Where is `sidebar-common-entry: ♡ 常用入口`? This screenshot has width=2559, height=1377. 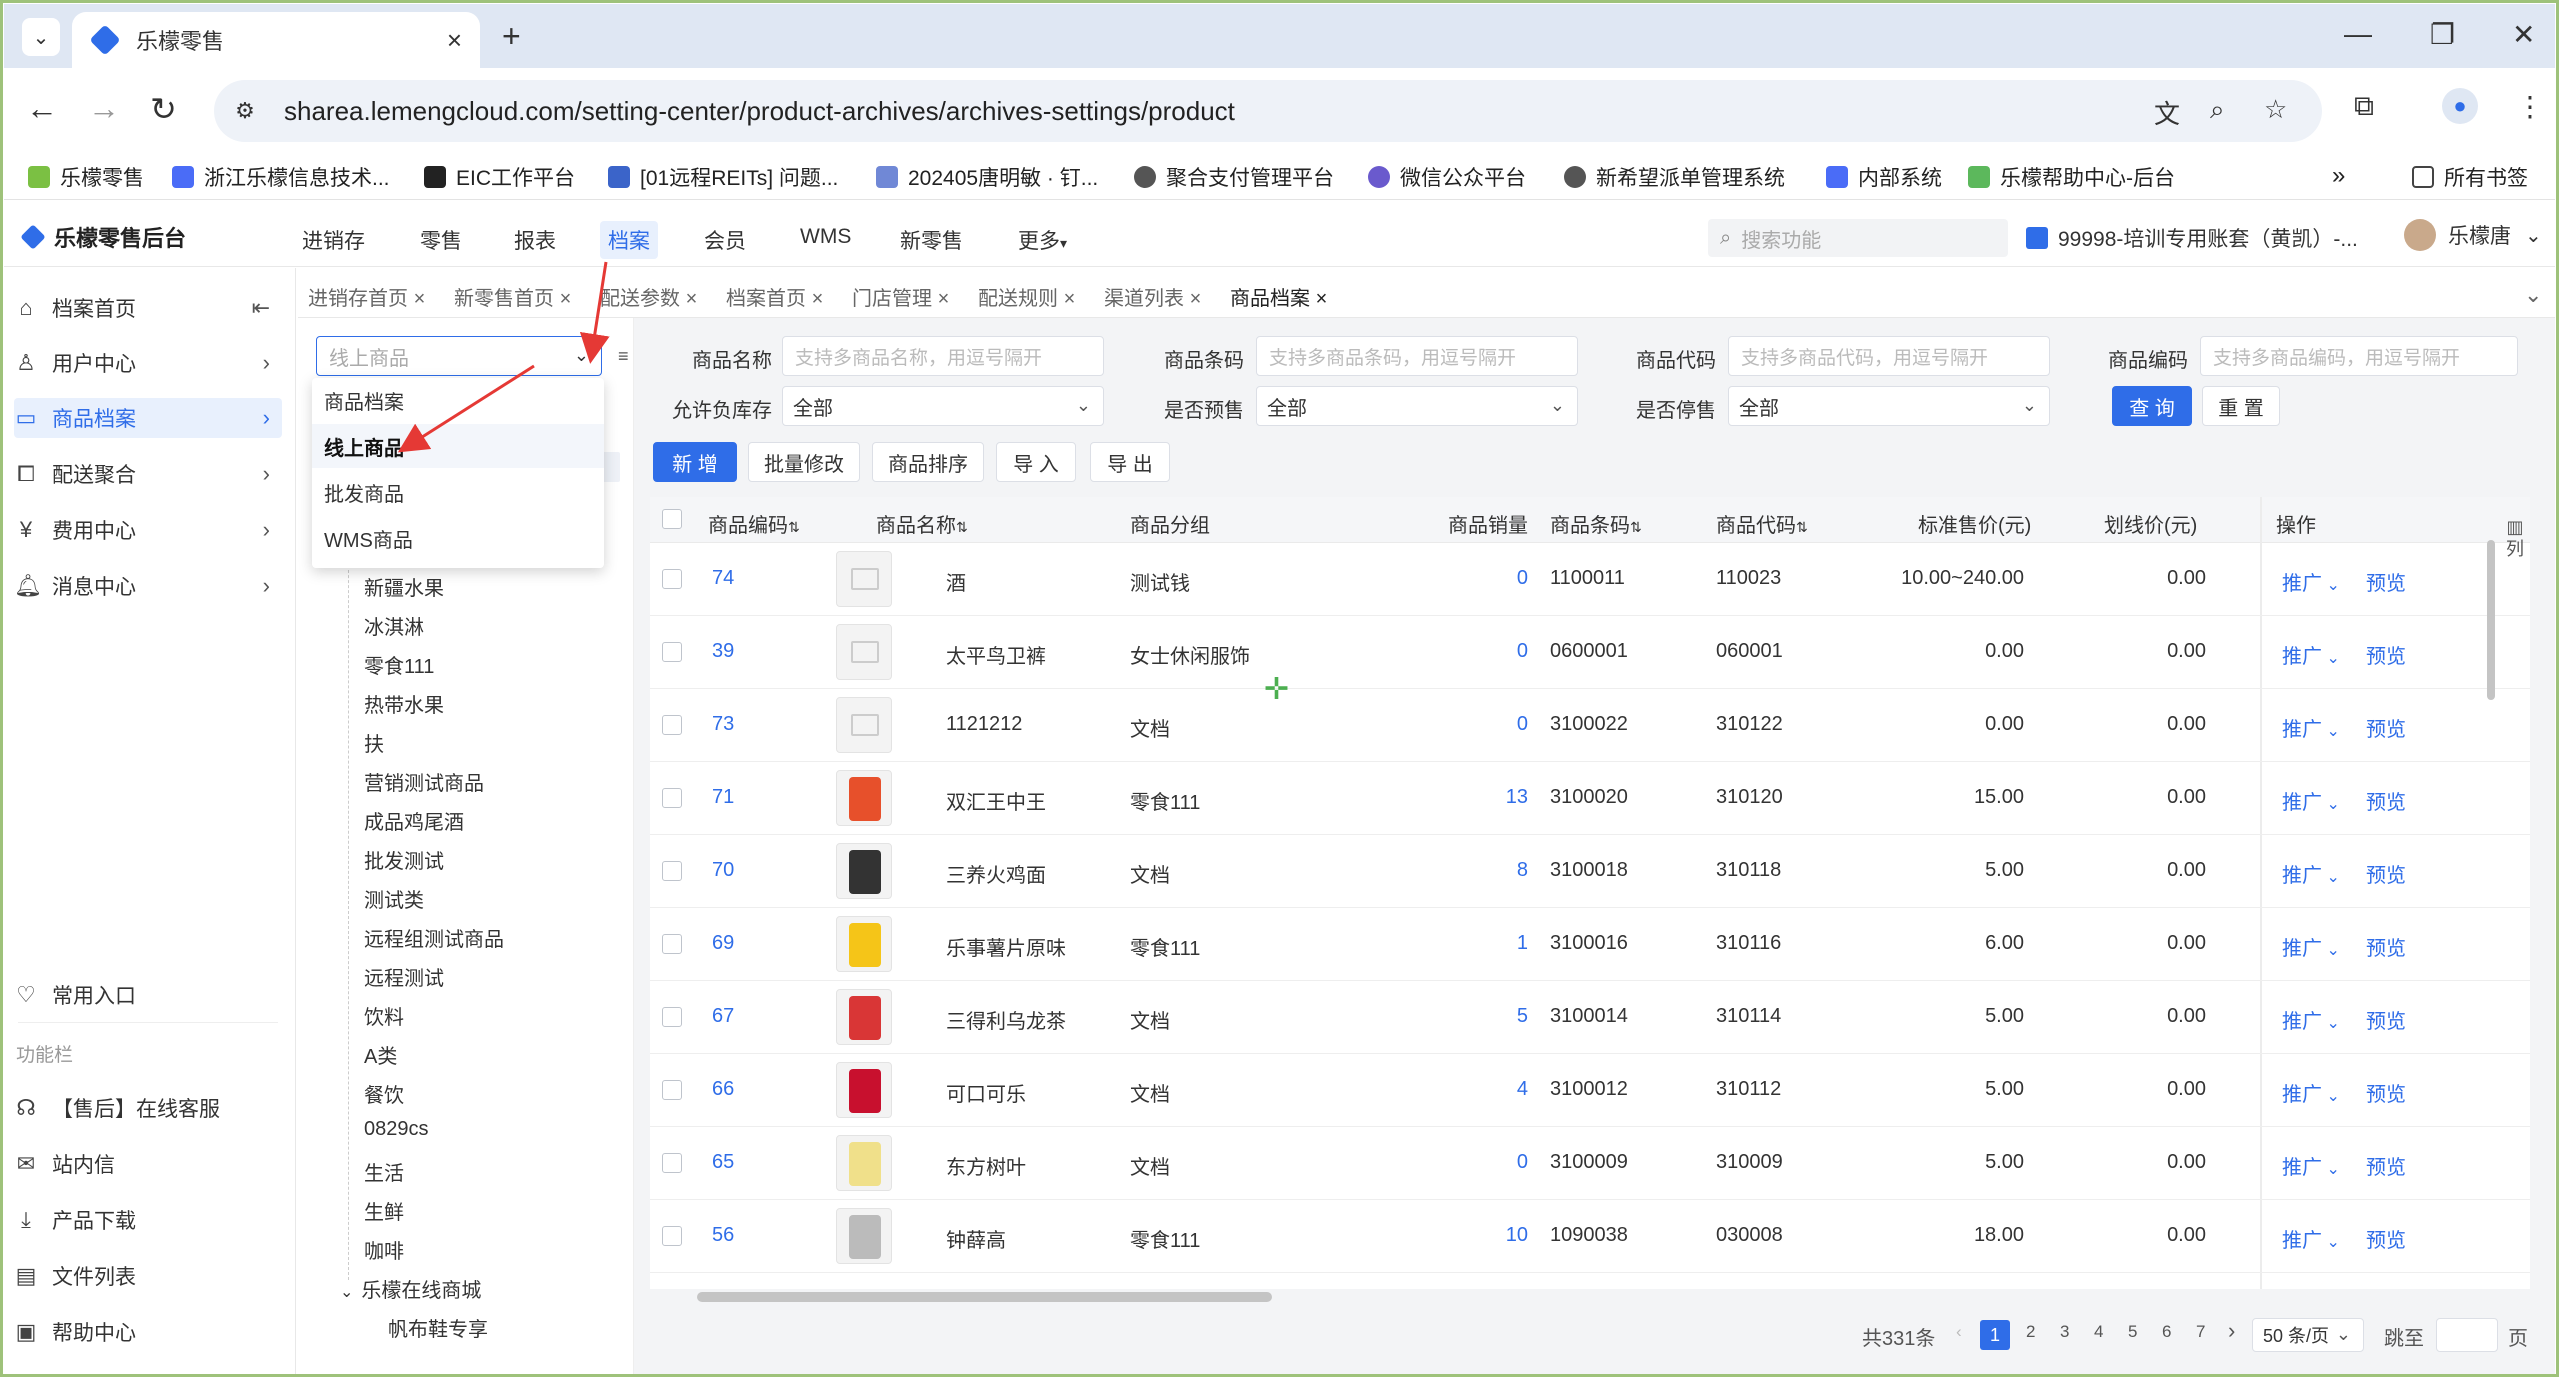 sidebar-common-entry: ♡ 常用入口 is located at coordinates (148, 995).